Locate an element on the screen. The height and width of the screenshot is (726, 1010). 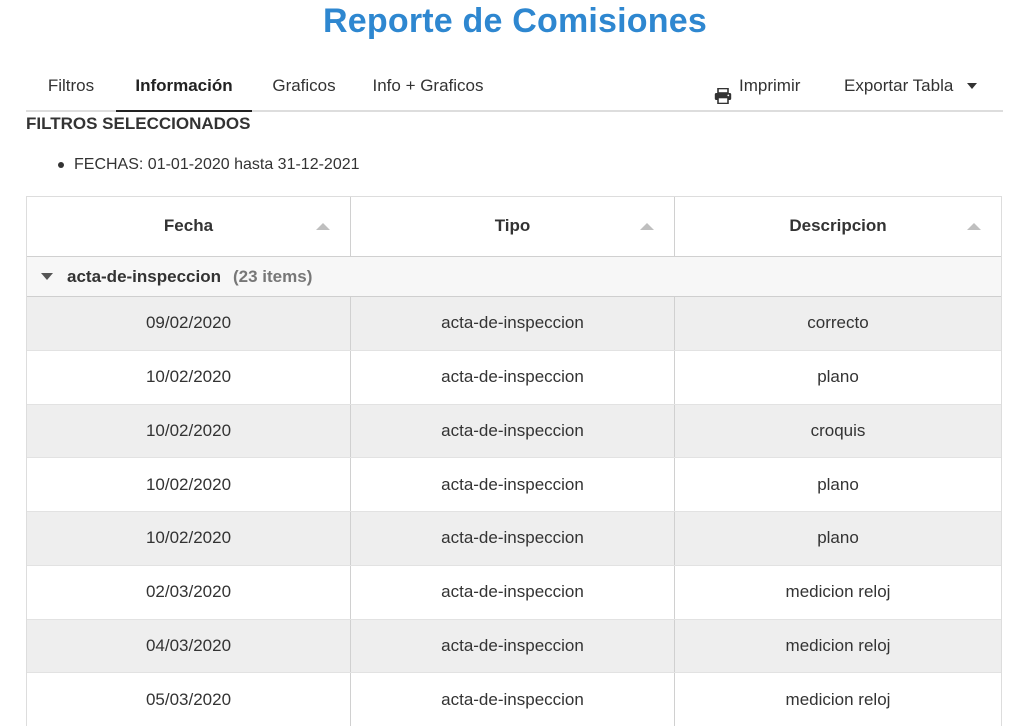
column-header-label: Tipo is located at coordinates (512, 225).